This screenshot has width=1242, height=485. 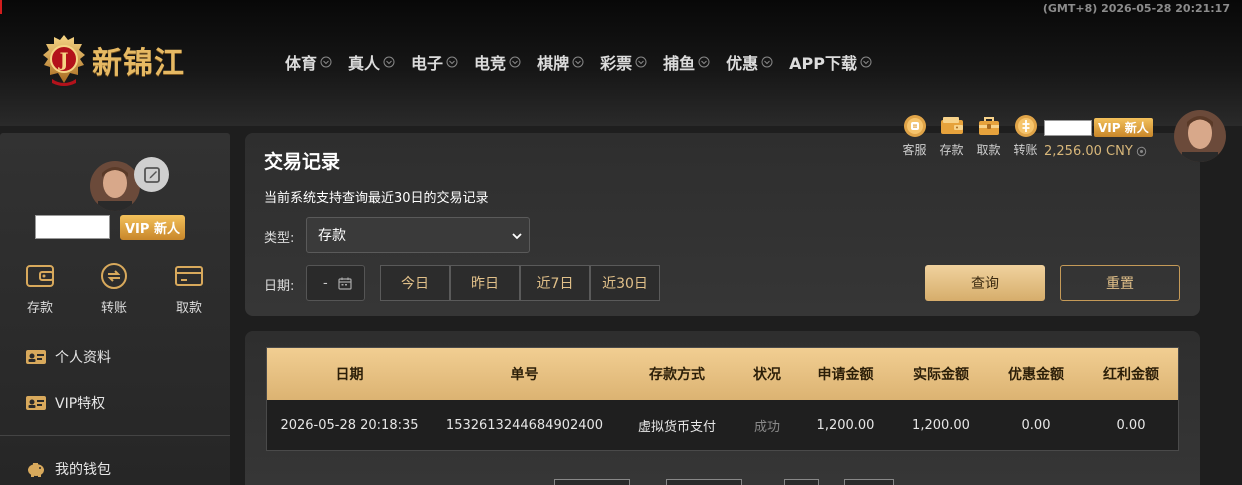 I want to click on nav-lottery: 彩票, so click(x=623, y=62).